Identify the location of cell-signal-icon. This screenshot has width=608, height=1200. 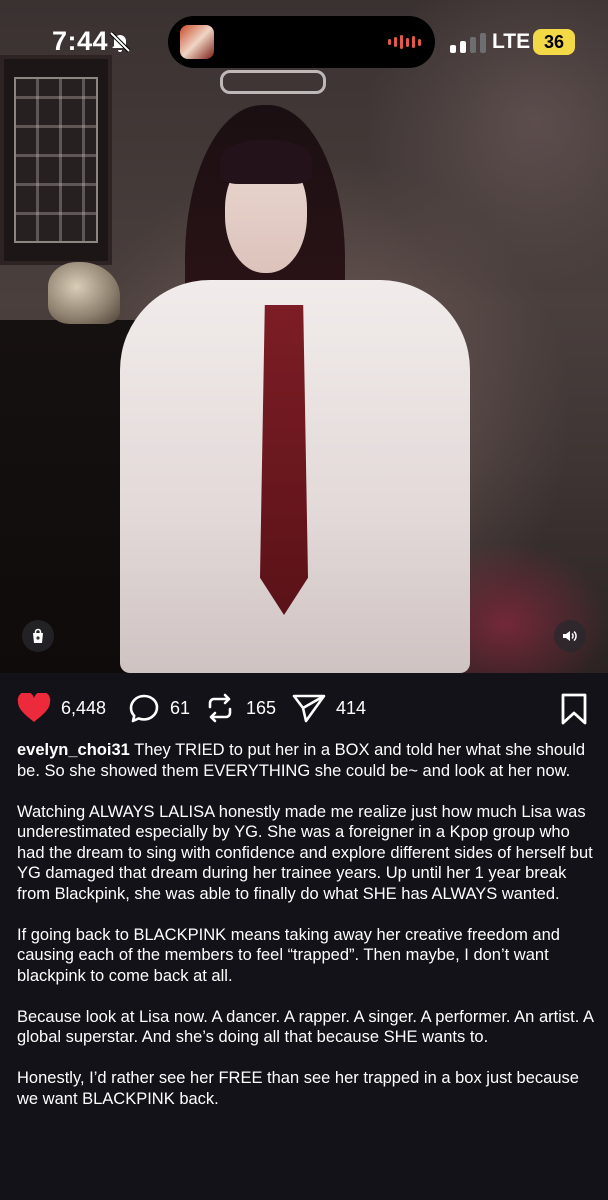
(468, 43).